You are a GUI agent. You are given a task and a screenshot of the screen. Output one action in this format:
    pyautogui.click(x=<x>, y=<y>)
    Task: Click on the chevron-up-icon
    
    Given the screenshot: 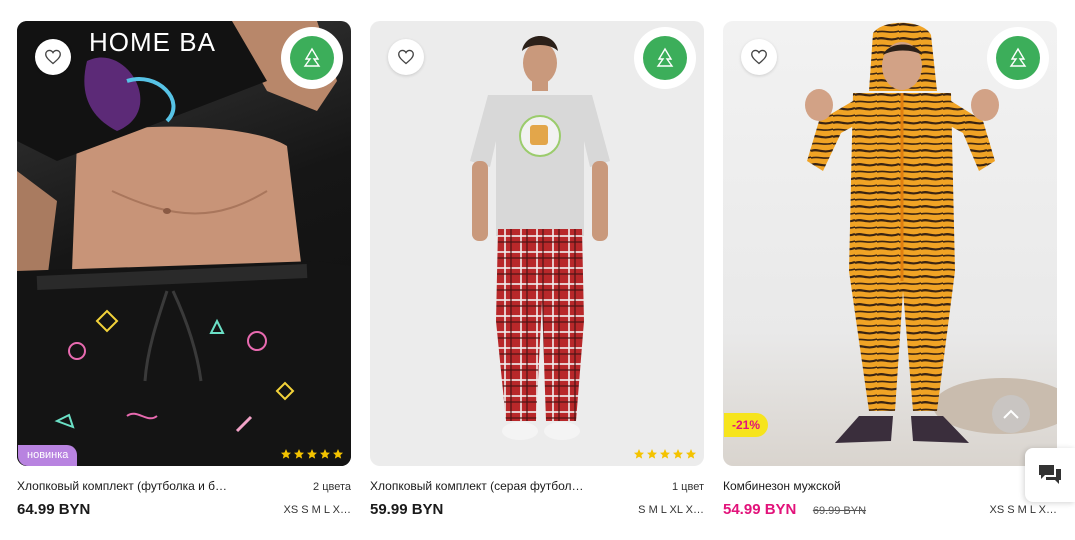 What is the action you would take?
    pyautogui.click(x=1011, y=414)
    